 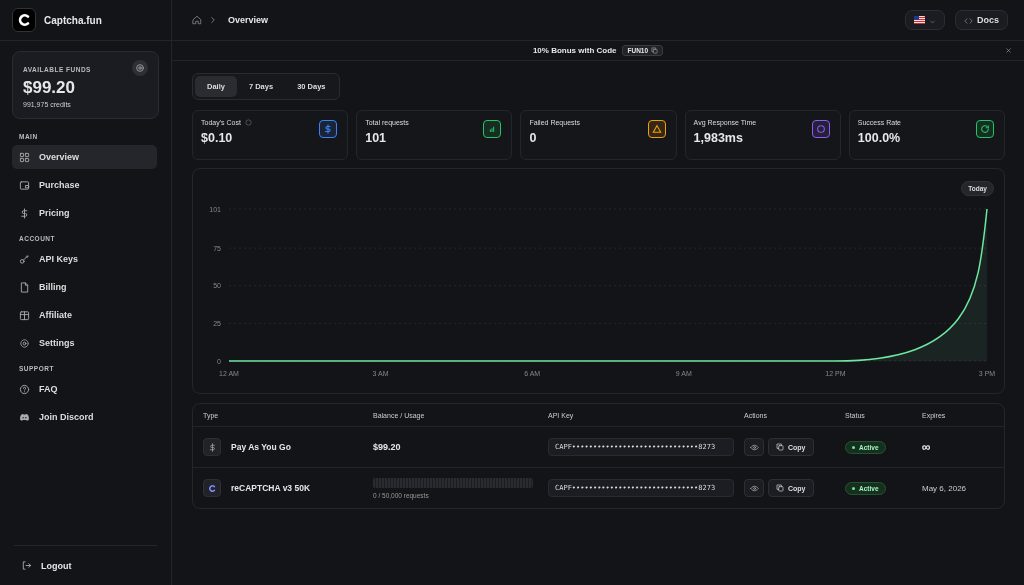 What do you see at coordinates (213, 20) in the screenshot?
I see `chevron-icon` at bounding box center [213, 20].